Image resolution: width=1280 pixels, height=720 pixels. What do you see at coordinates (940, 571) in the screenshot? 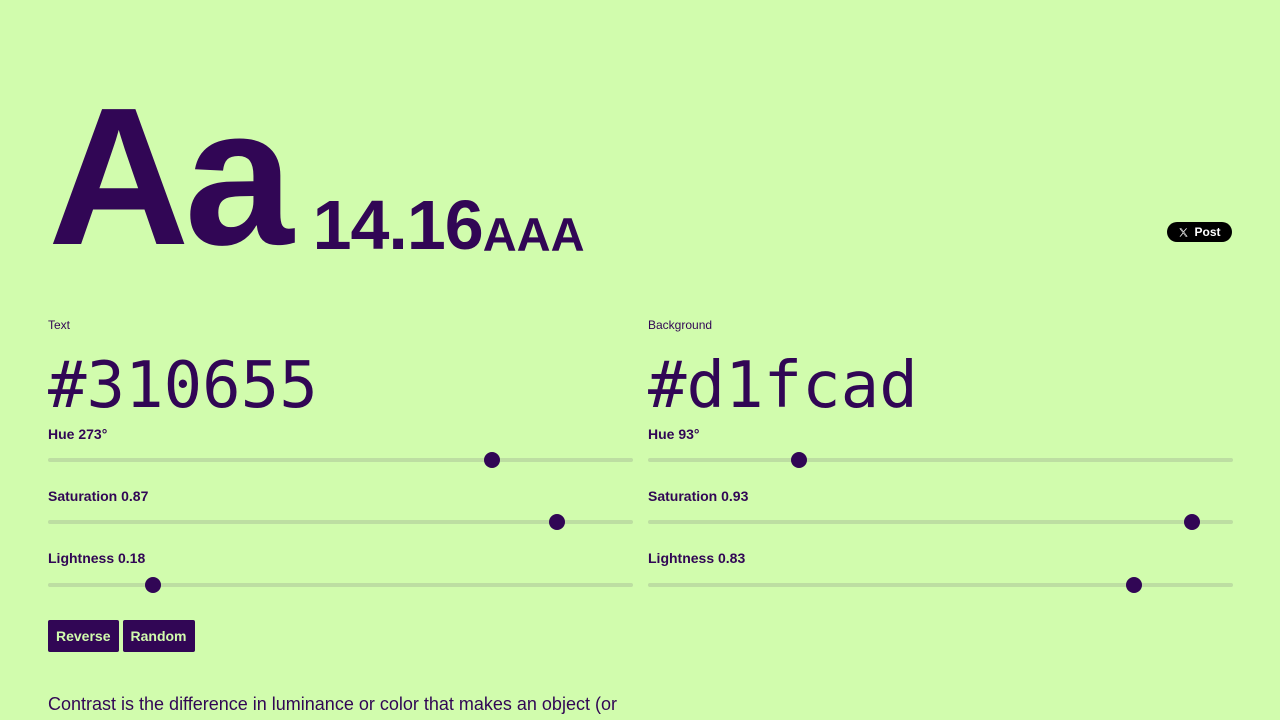
I see `background-lightness-control: Lightness 0.83` at bounding box center [940, 571].